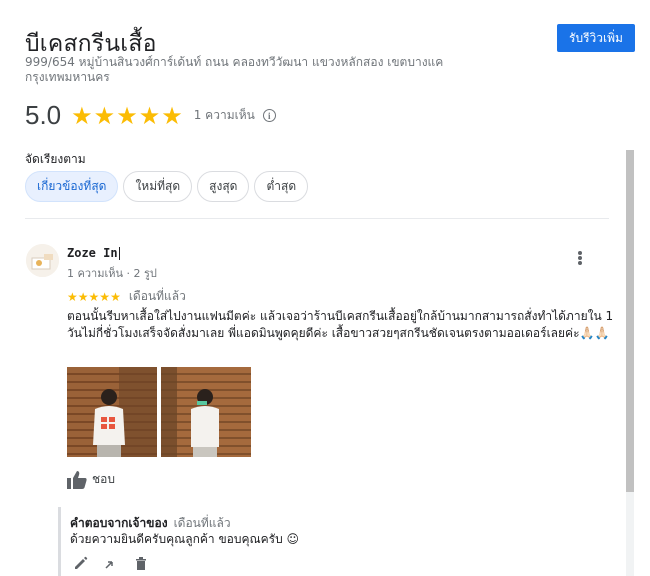 The height and width of the screenshot is (576, 650). What do you see at coordinates (630, 321) in the screenshot?
I see `scrollbar-thumb` at bounding box center [630, 321].